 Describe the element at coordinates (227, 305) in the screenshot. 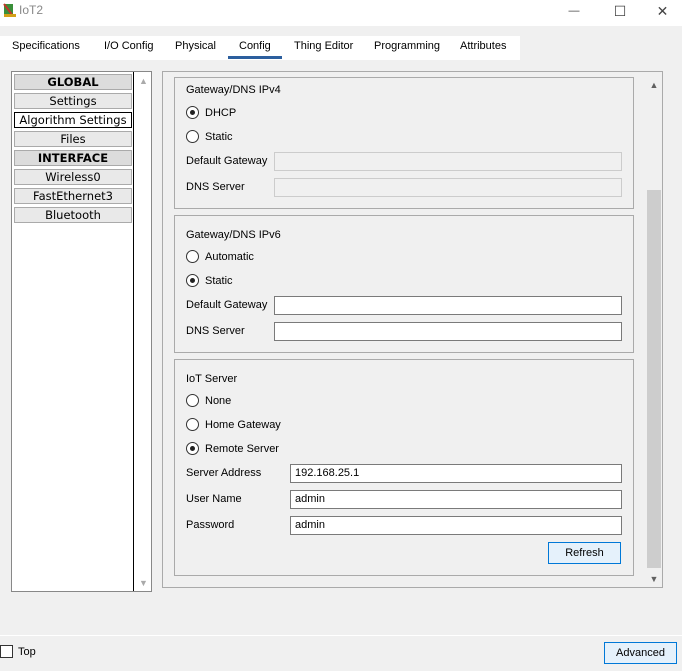

I see `ipv6-gateway-label: Default Gateway` at that location.